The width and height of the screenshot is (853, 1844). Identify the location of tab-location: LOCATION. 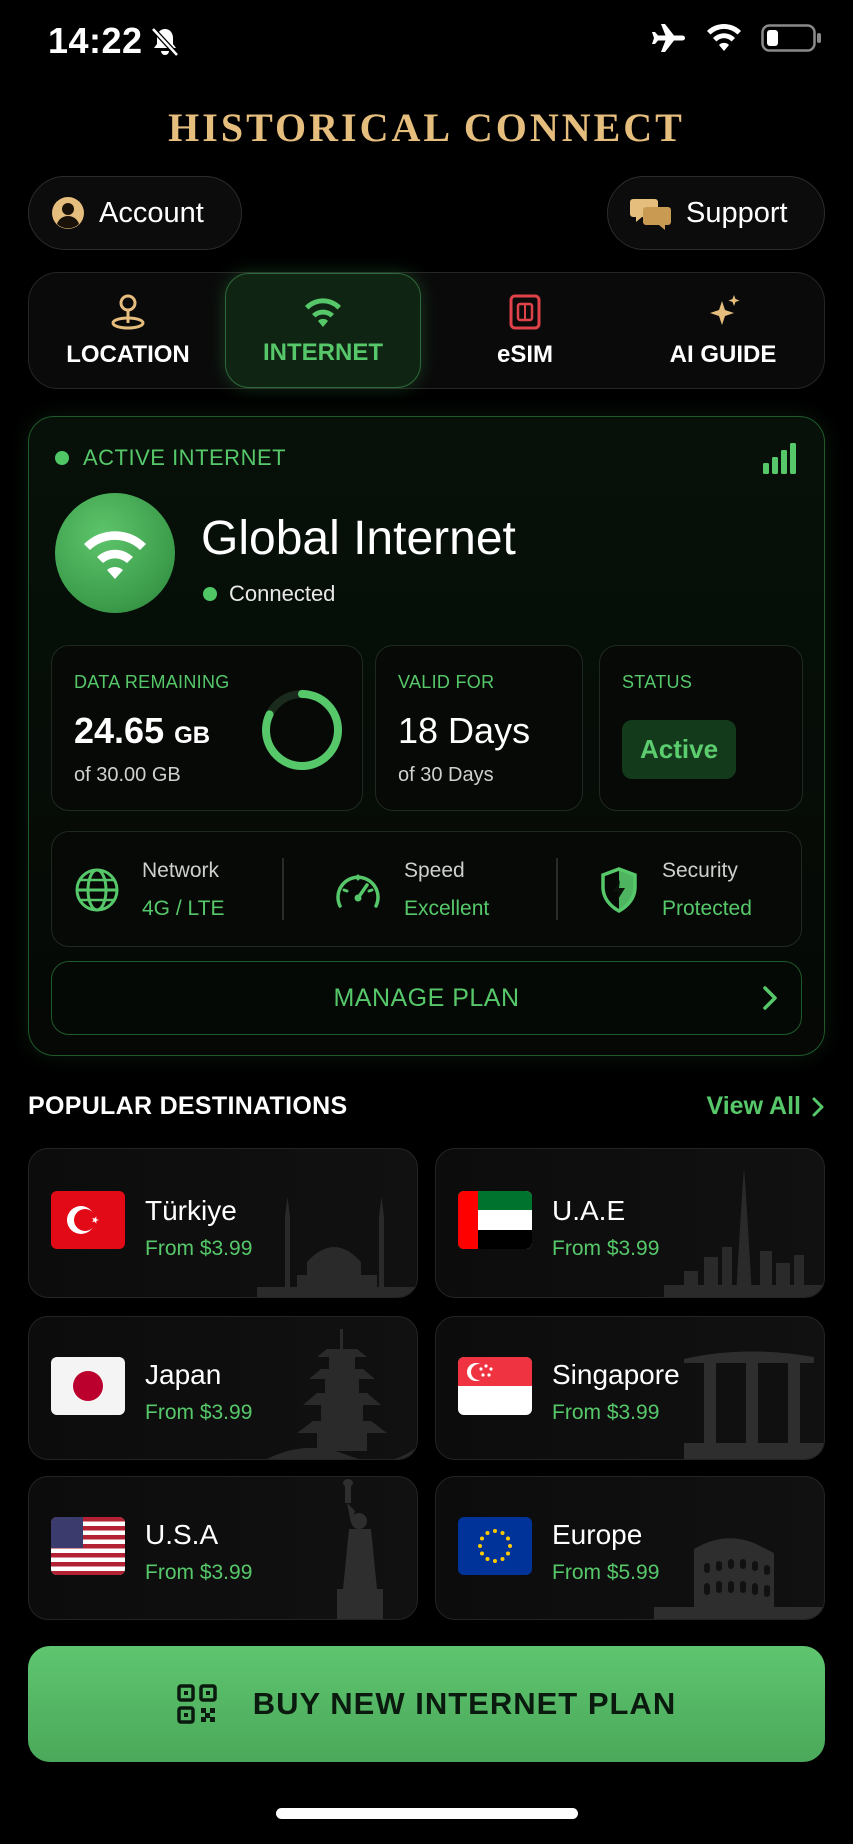
(128, 330).